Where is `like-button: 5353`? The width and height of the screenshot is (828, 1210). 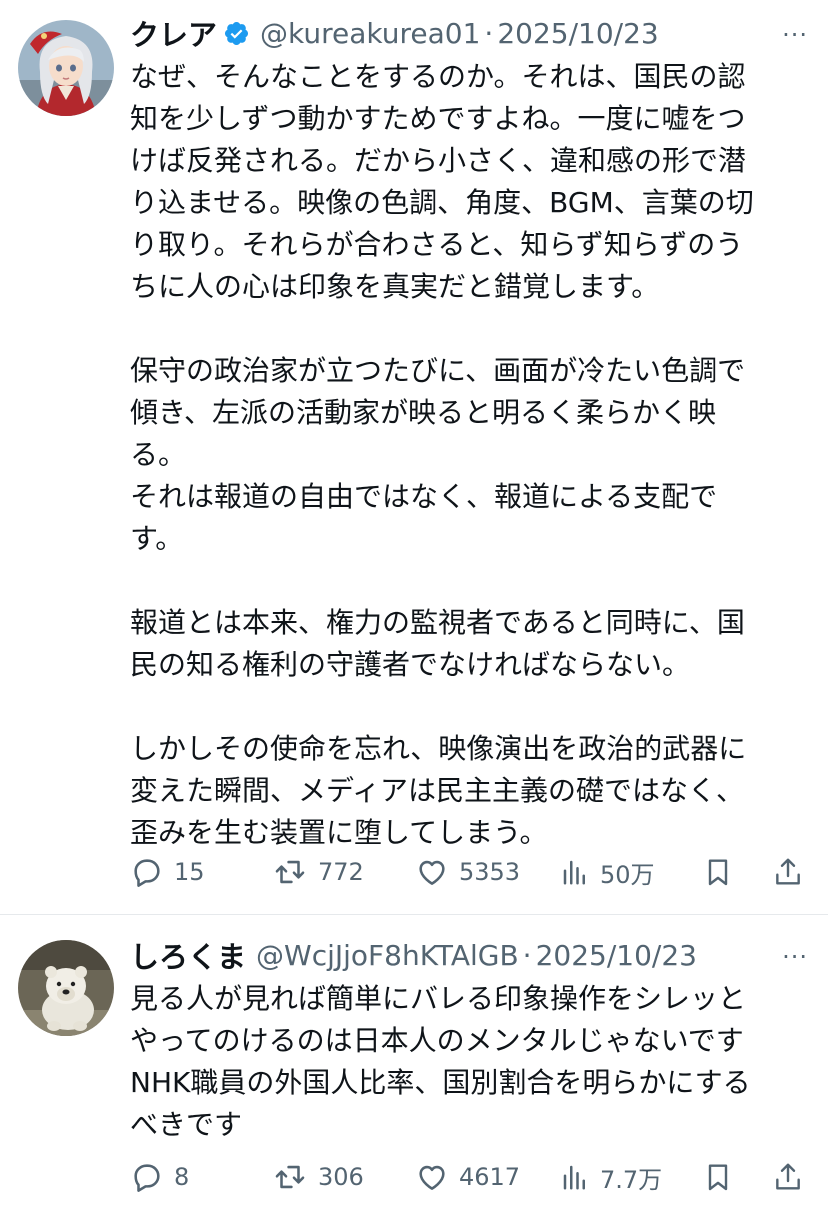 like-button: 5353 is located at coordinates (467, 872).